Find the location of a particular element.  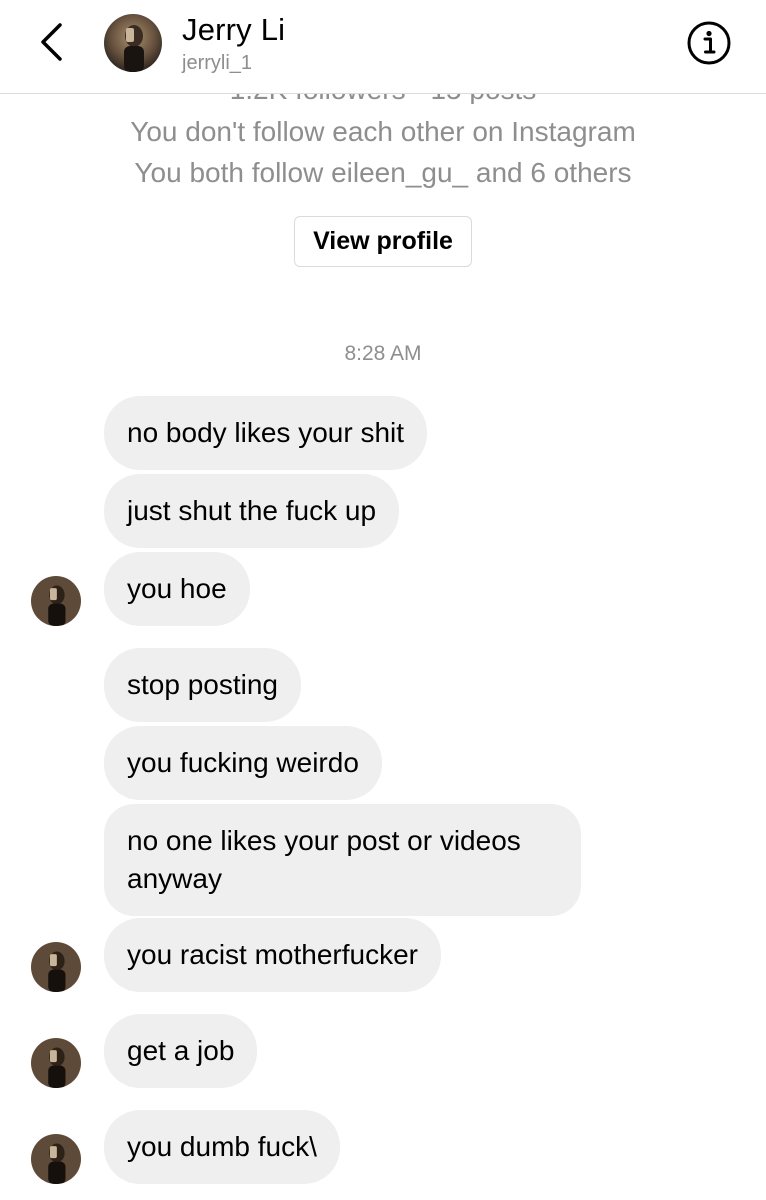

back-button is located at coordinates (51, 42).